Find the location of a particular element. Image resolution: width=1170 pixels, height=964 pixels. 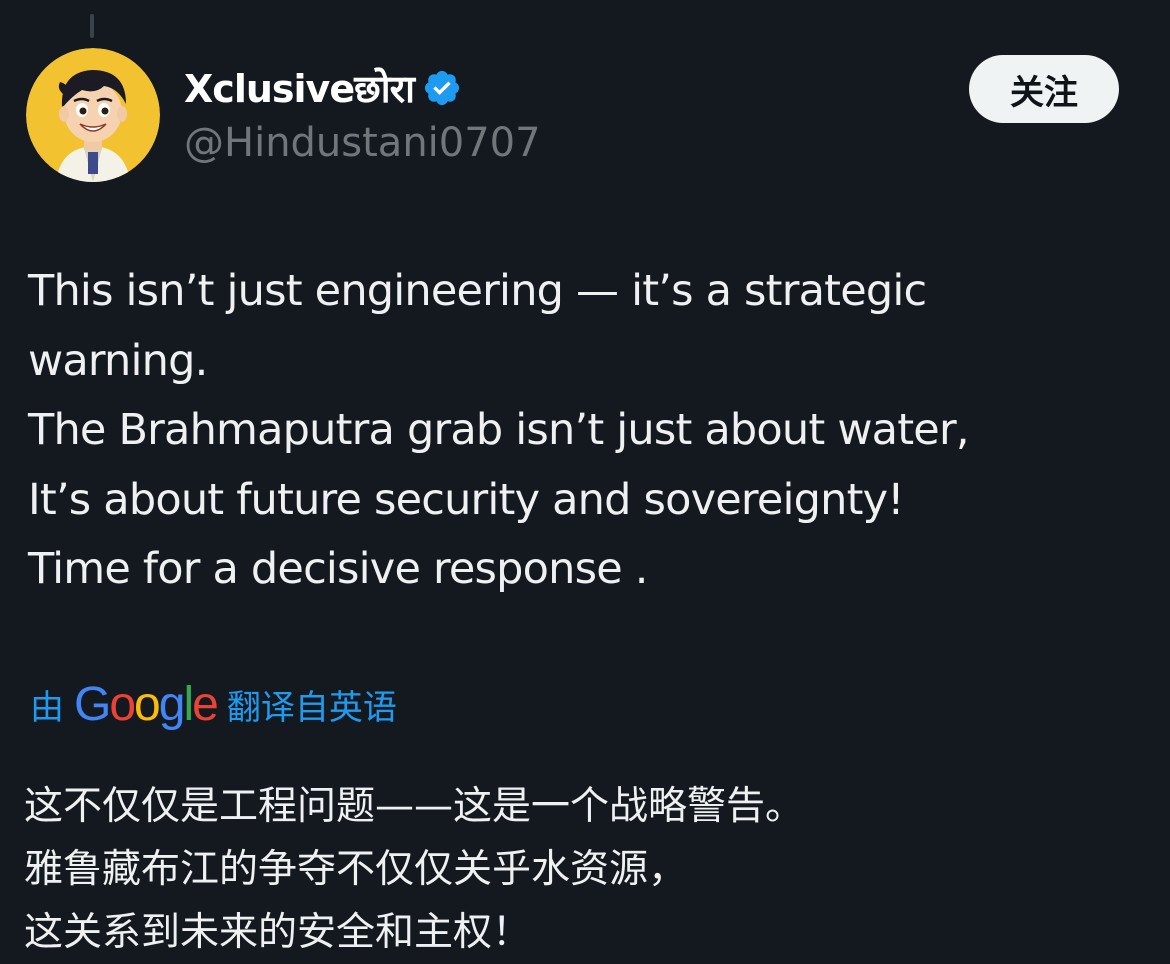

author-name-row: Xclusiveछोरा is located at coordinates (323, 88).